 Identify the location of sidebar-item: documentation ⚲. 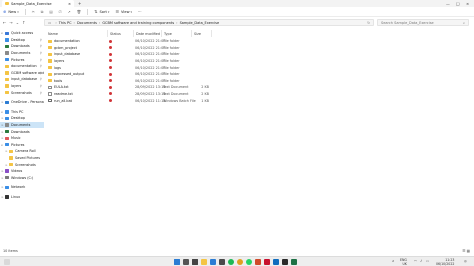
(22, 66).